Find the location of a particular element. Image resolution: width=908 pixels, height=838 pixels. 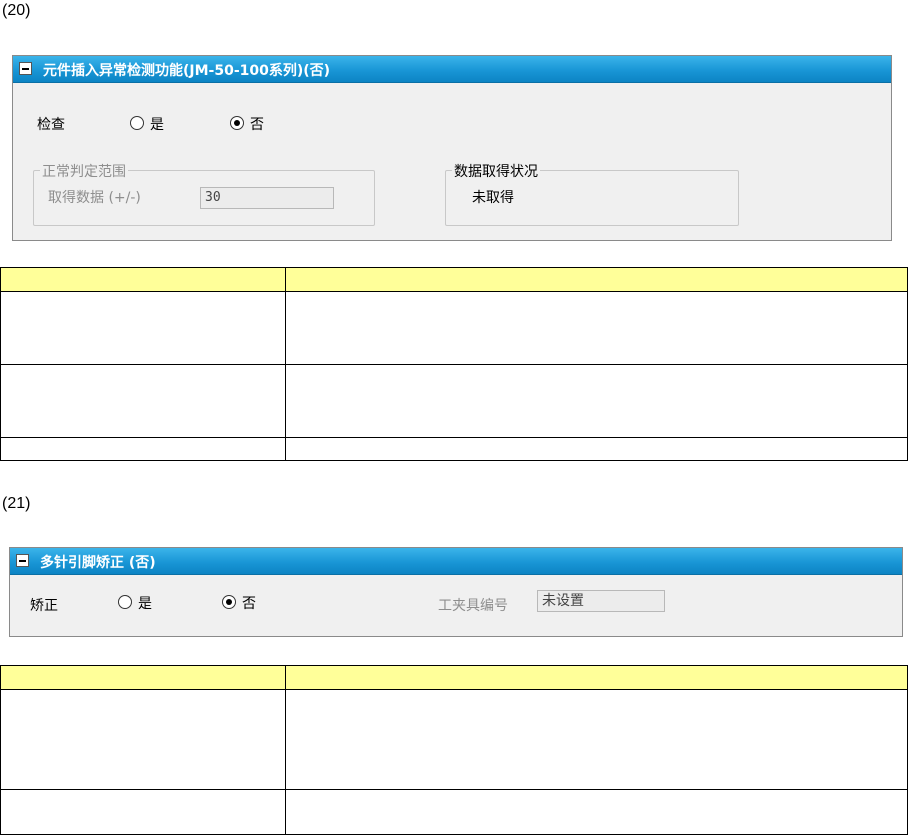

check-no-radio is located at coordinates (237, 123).